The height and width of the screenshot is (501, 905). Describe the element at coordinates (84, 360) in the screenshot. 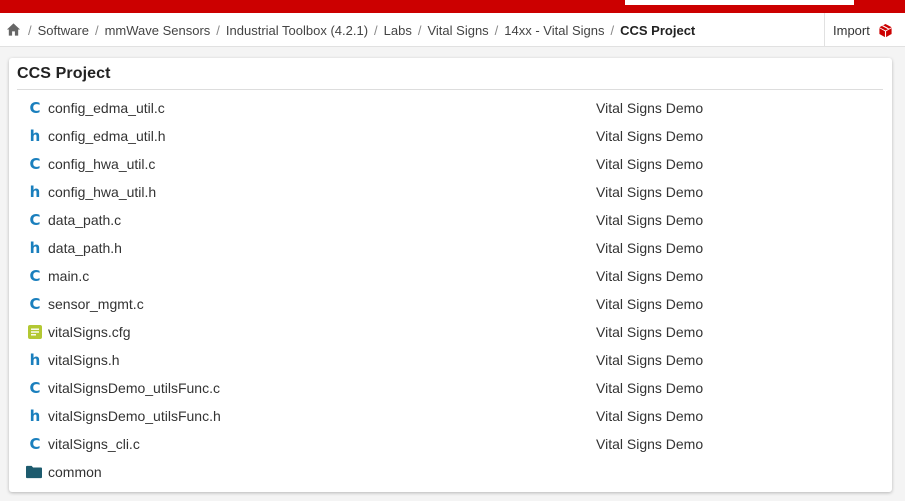

I see `file-name: vitalSigns.h` at that location.